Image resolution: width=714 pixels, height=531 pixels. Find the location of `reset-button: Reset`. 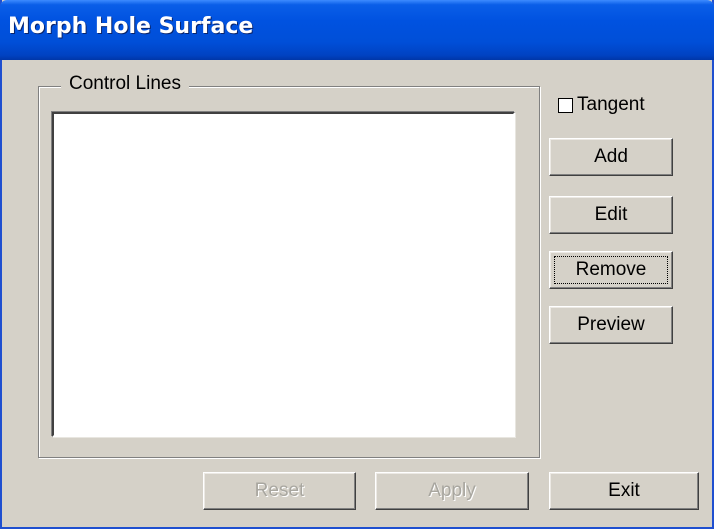

reset-button: Reset is located at coordinates (279, 491).